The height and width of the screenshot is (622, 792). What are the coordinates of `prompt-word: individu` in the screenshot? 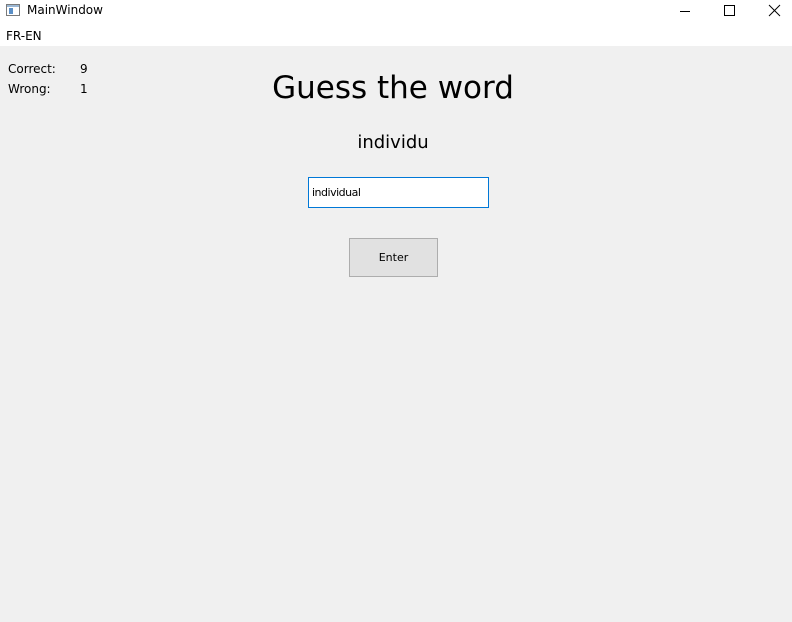 It's located at (393, 142).